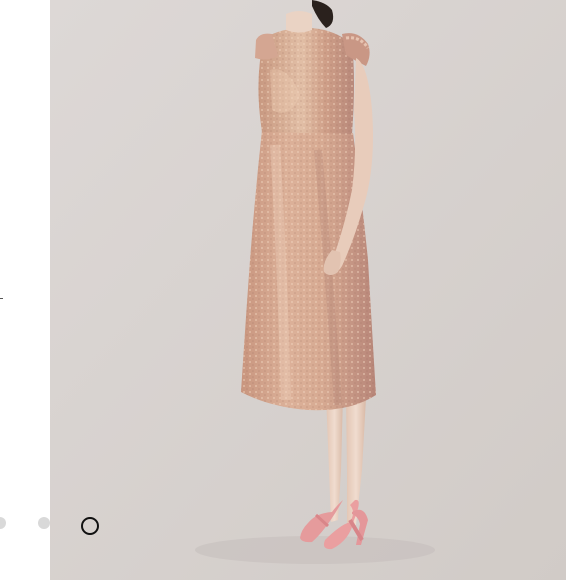 The height and width of the screenshot is (580, 580). Describe the element at coordinates (25, 290) in the screenshot. I see `previous-image-peek` at that location.